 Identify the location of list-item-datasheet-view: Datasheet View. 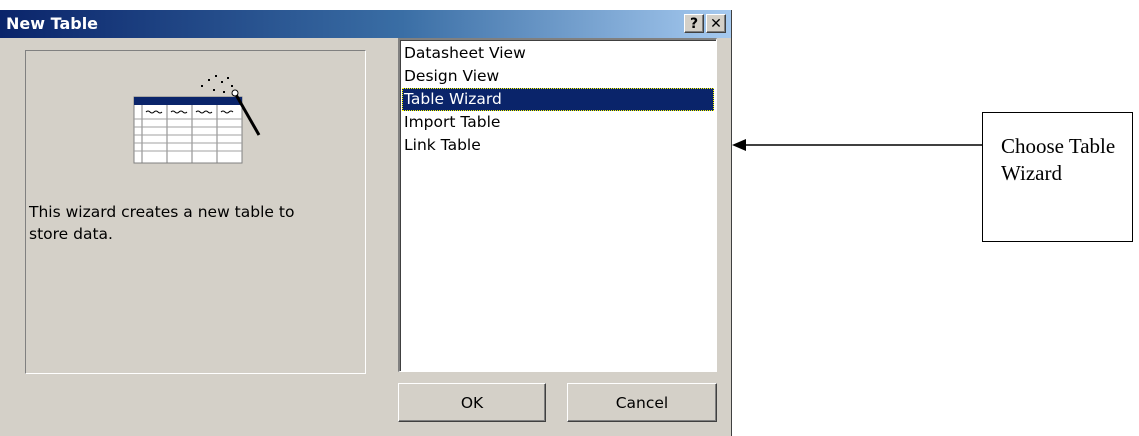
(558, 53).